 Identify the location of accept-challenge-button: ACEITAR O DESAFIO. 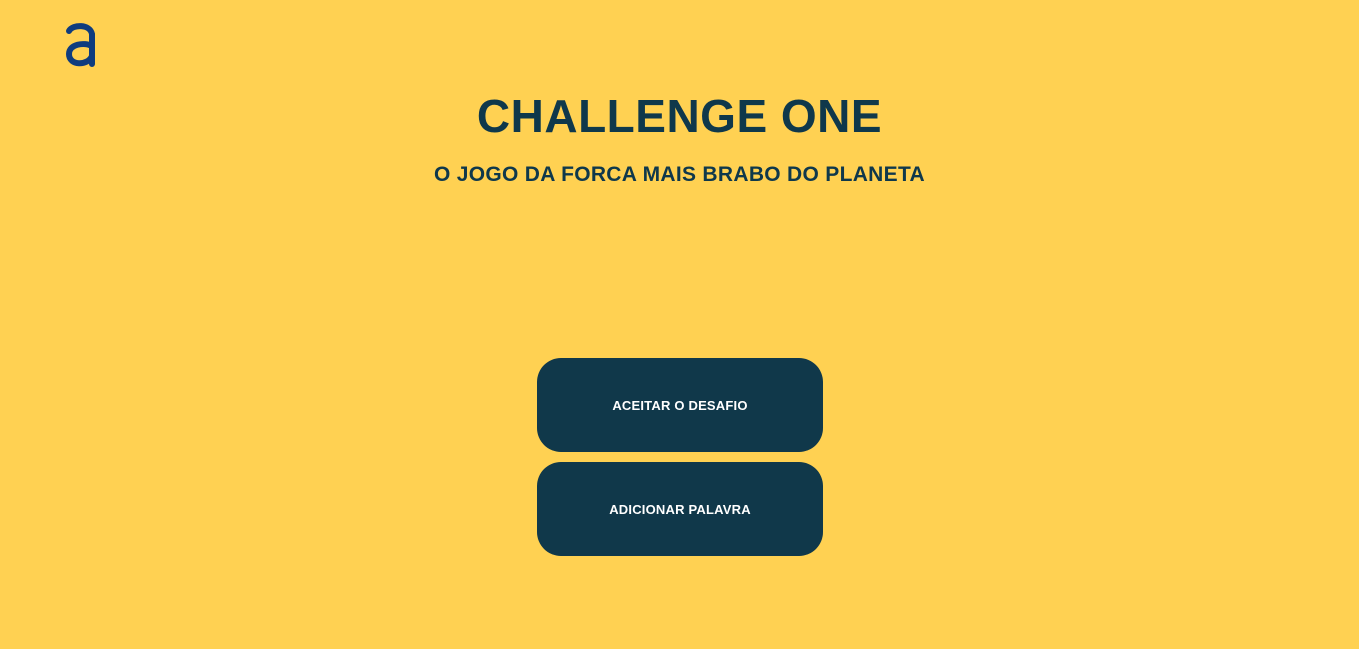
(680, 405).